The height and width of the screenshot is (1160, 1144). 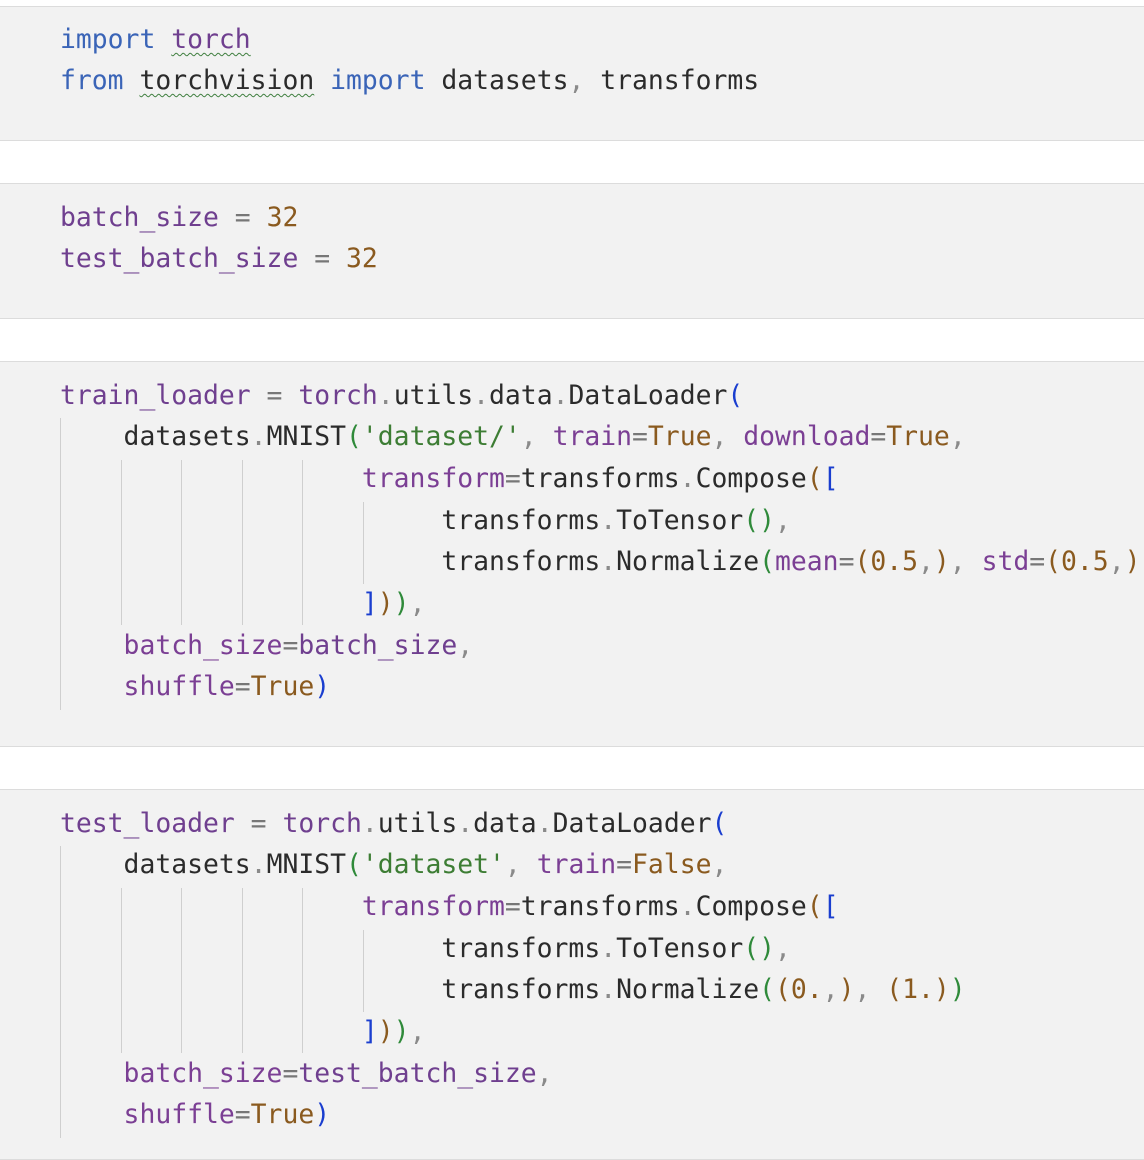 What do you see at coordinates (576, 864) in the screenshot?
I see `code-token: train` at bounding box center [576, 864].